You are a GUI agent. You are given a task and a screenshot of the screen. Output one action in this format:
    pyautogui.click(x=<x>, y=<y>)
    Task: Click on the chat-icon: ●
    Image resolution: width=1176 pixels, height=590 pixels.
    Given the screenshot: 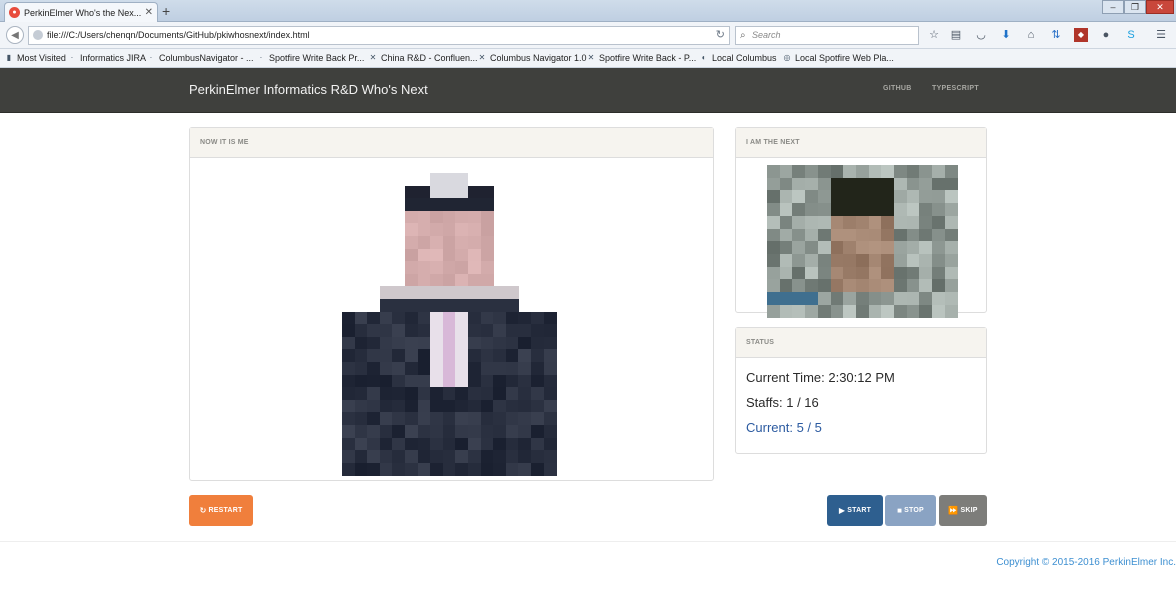 What is the action you would take?
    pyautogui.click(x=1106, y=35)
    